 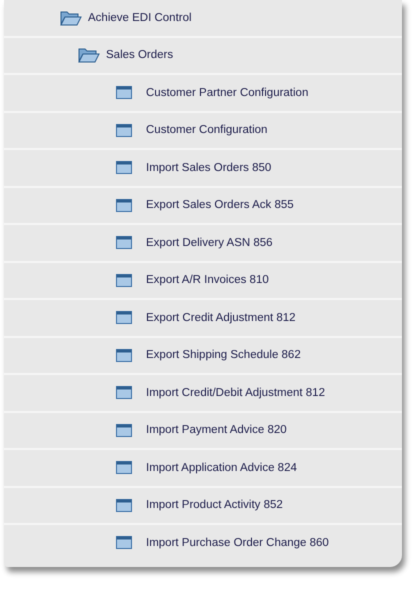 What do you see at coordinates (237, 542) in the screenshot?
I see `tree-item: Import Purchase Order Change 860` at bounding box center [237, 542].